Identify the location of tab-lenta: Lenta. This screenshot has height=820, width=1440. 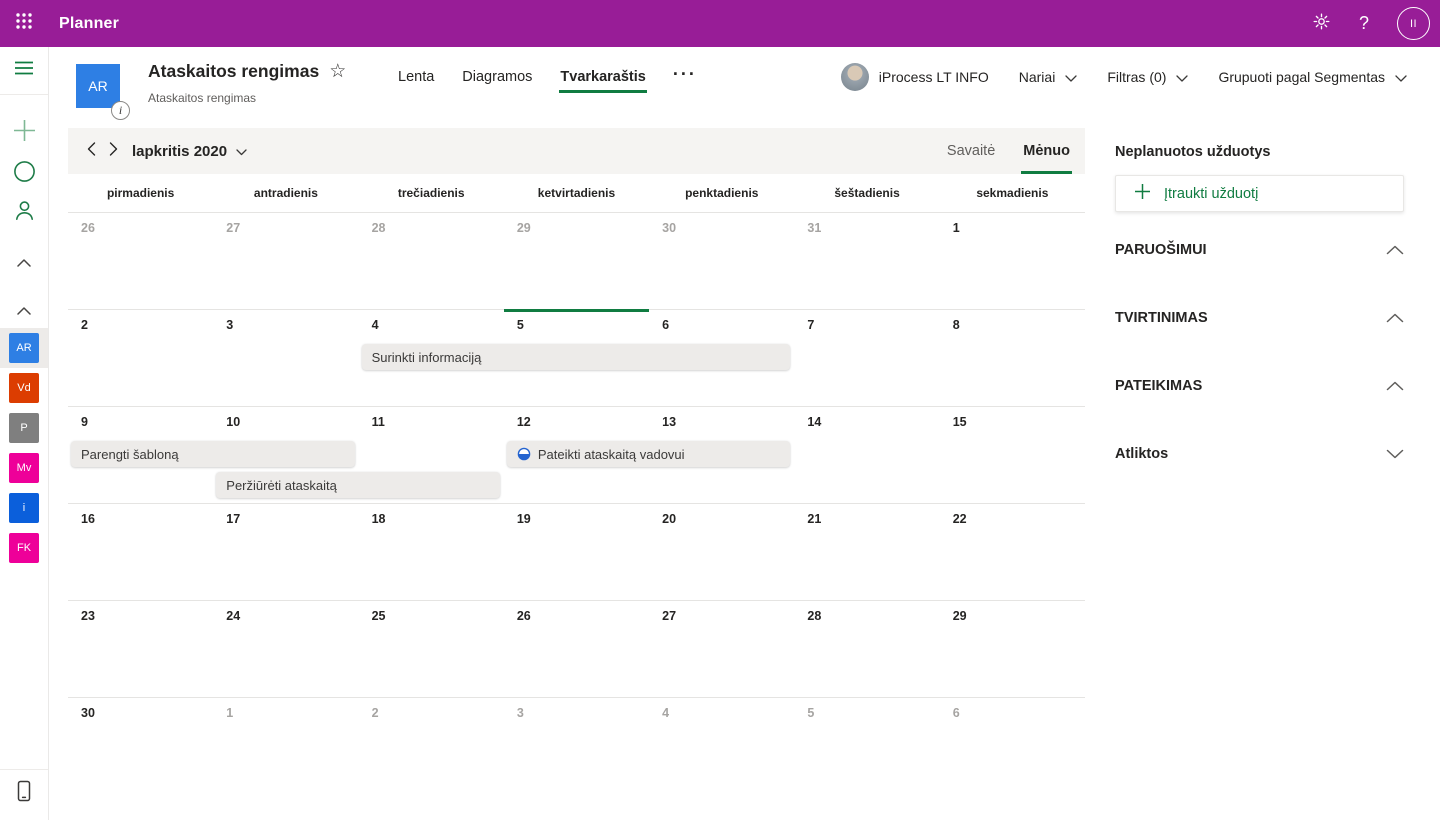
(416, 77).